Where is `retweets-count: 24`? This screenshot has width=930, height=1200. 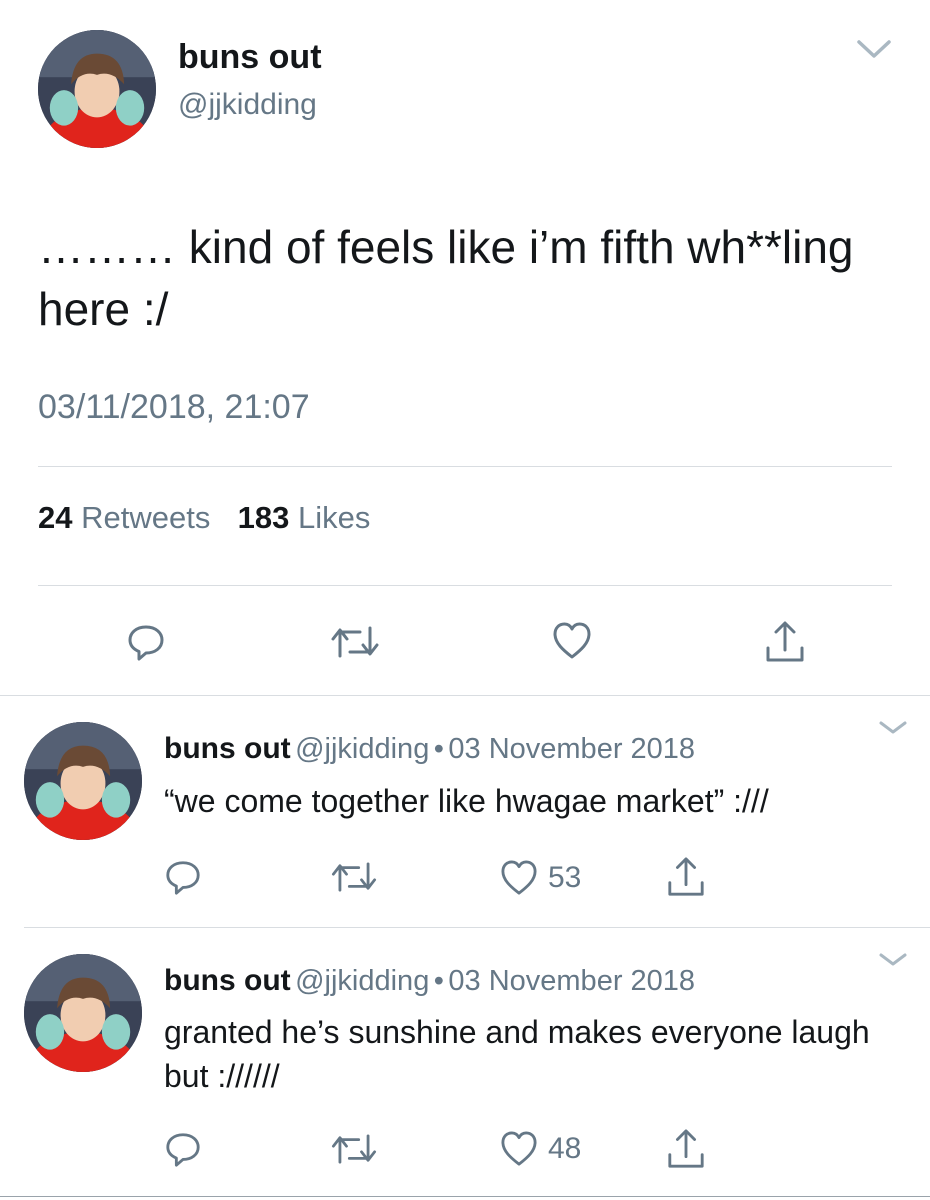
retweets-count: 24 is located at coordinates (55, 517).